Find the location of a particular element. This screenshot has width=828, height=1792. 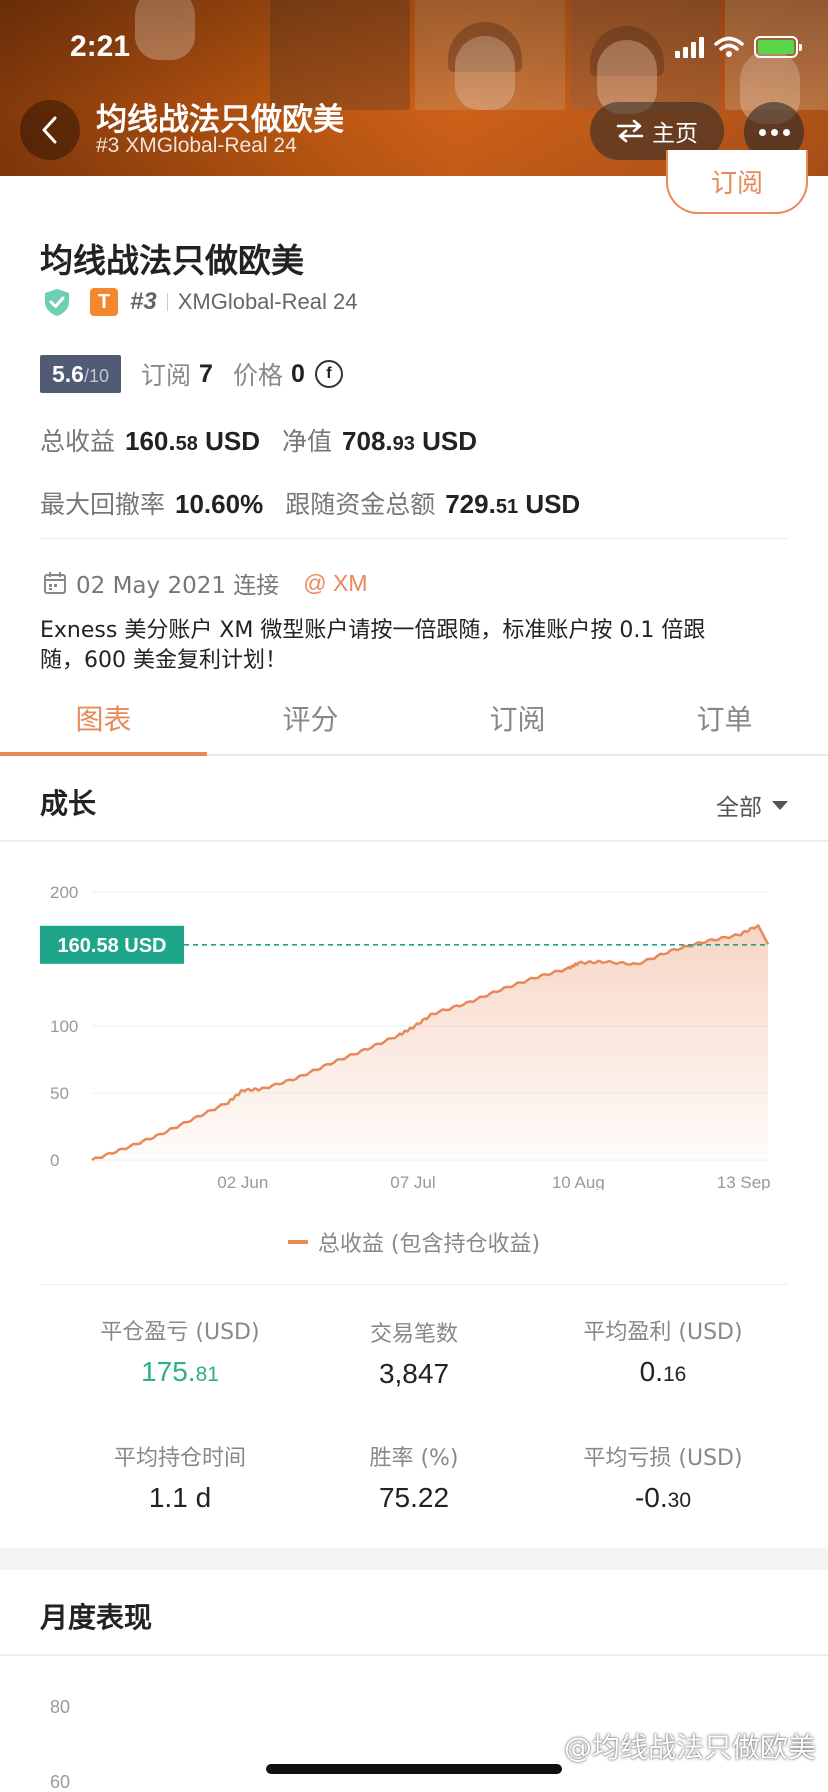

score-row: 5.6/10 订阅 7 价格 0 f is located at coordinates (191, 374).